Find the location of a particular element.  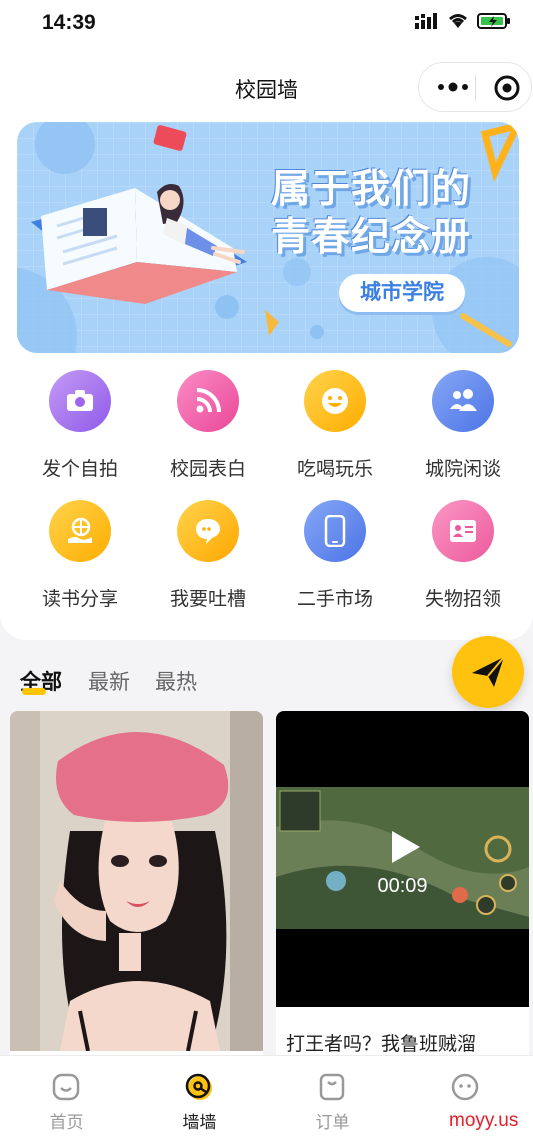

smile-icon is located at coordinates (335, 401).